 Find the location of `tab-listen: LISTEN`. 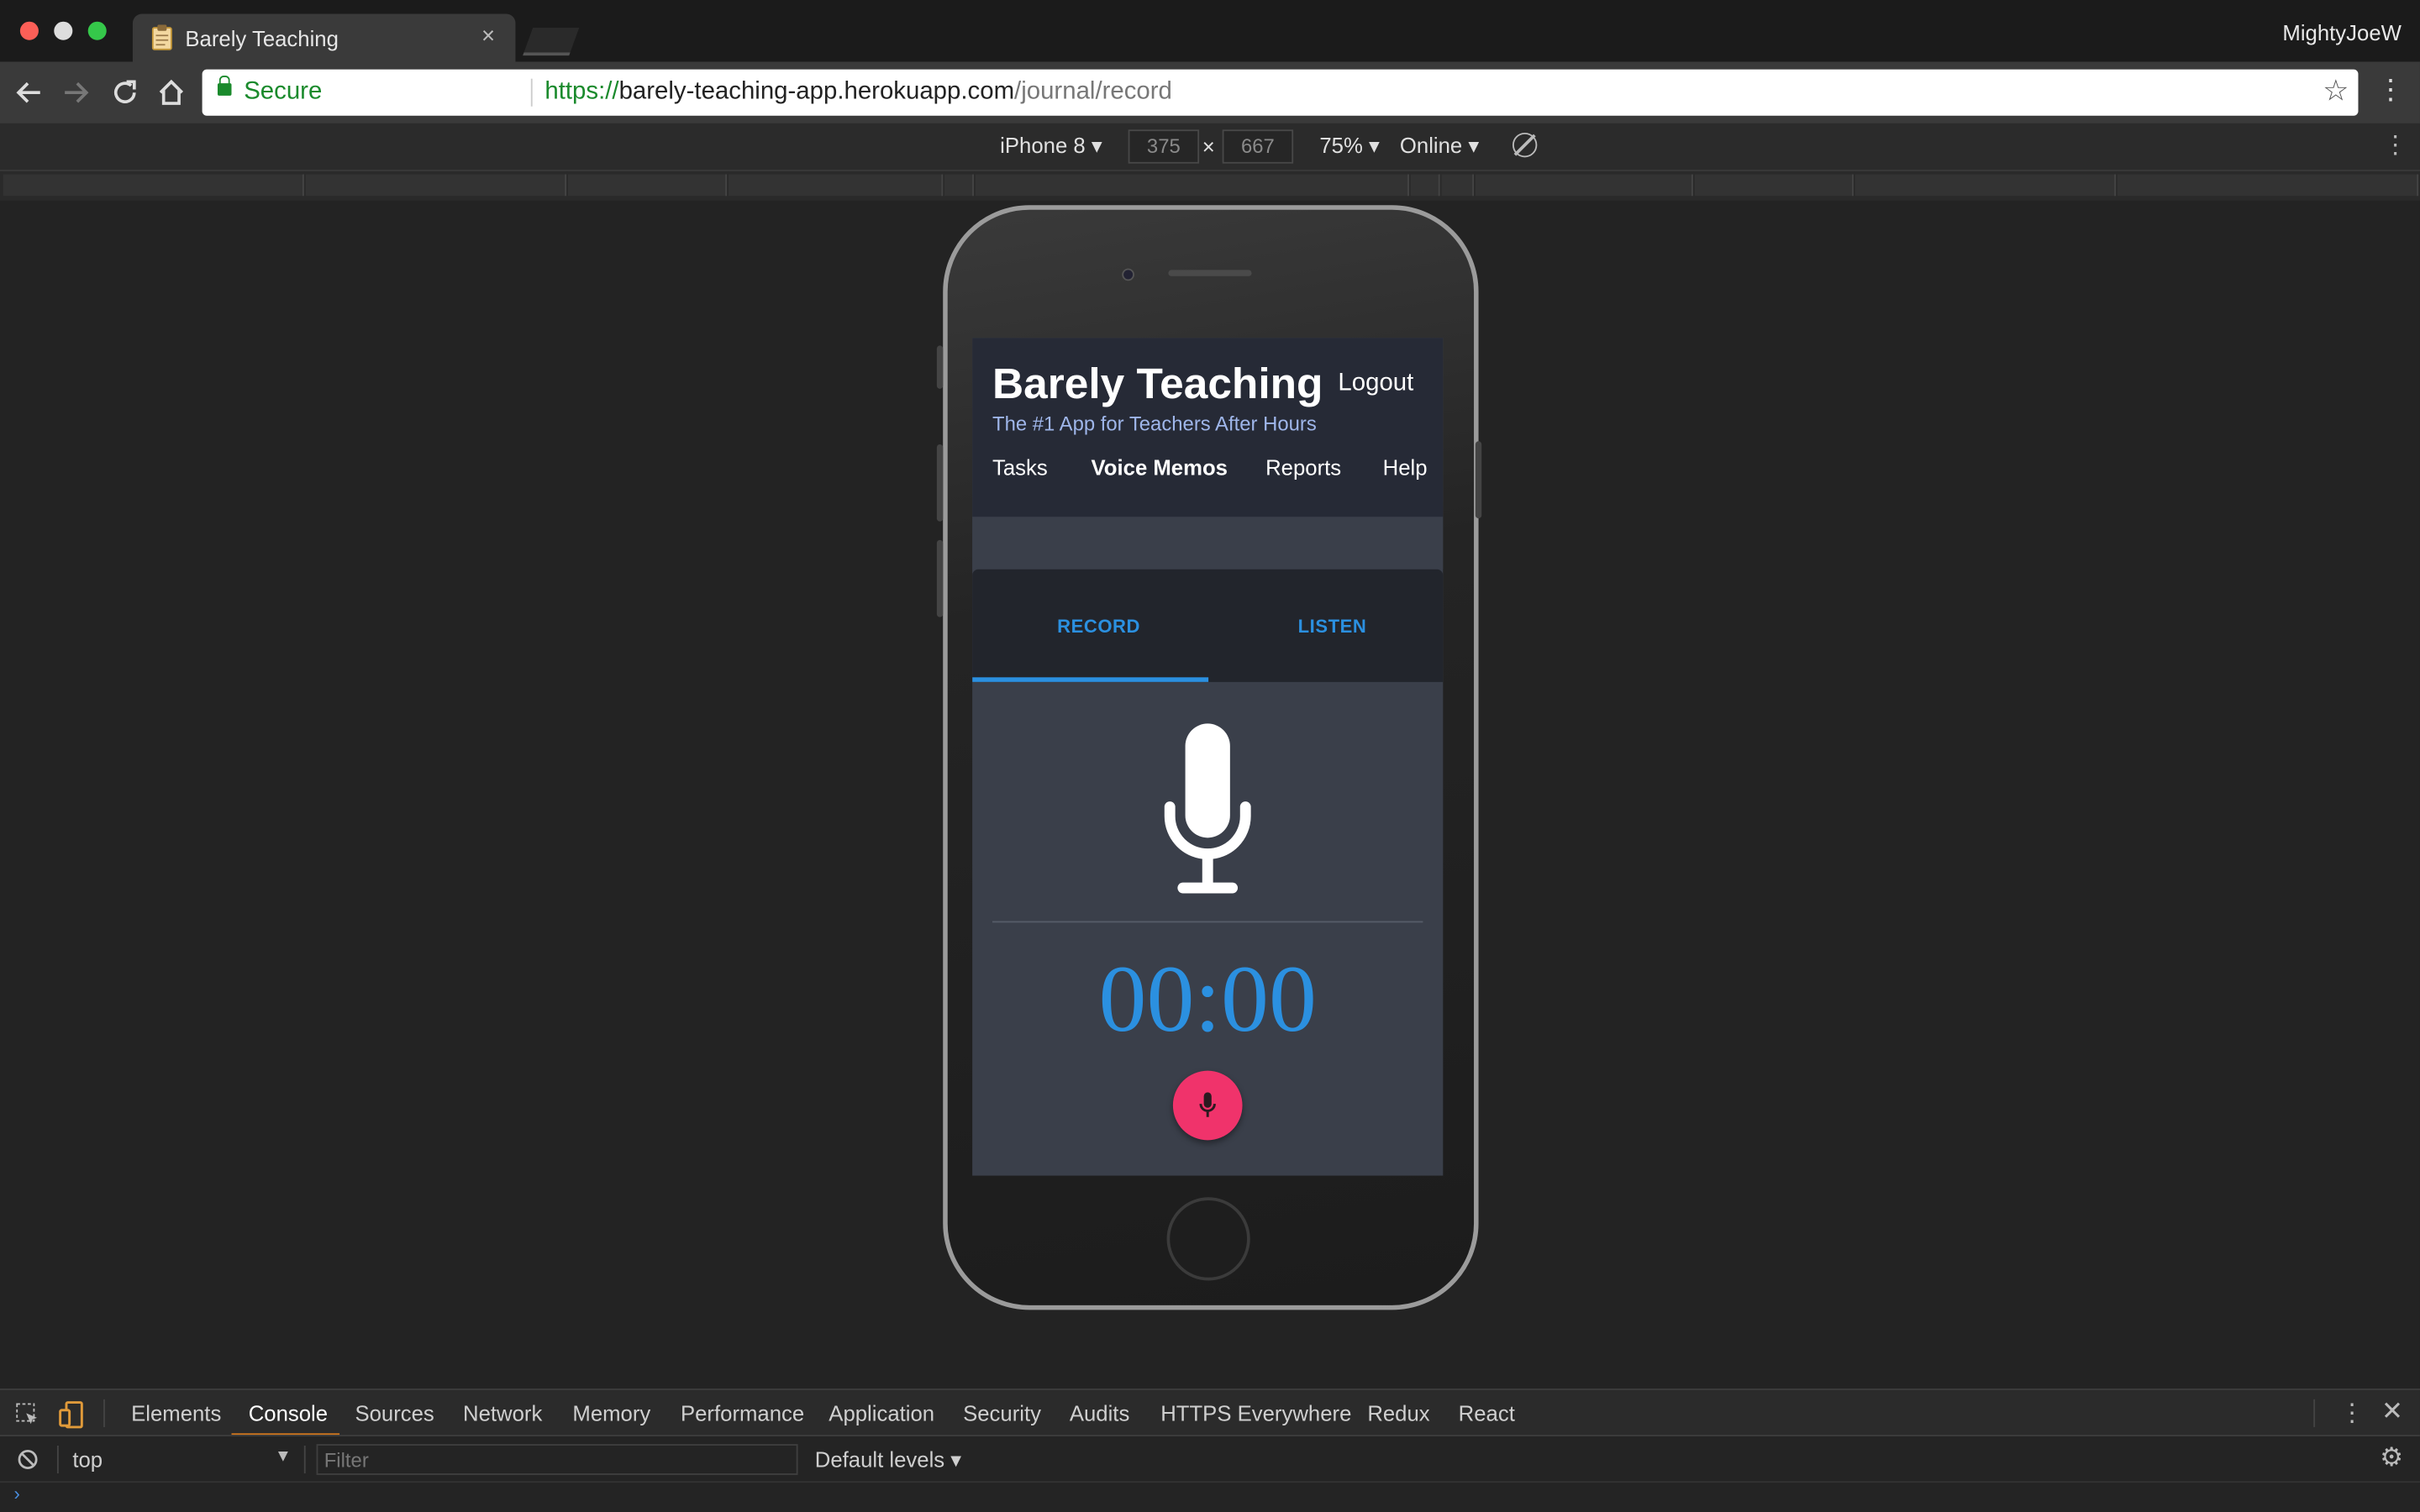

tab-listen: LISTEN is located at coordinates (1332, 627).